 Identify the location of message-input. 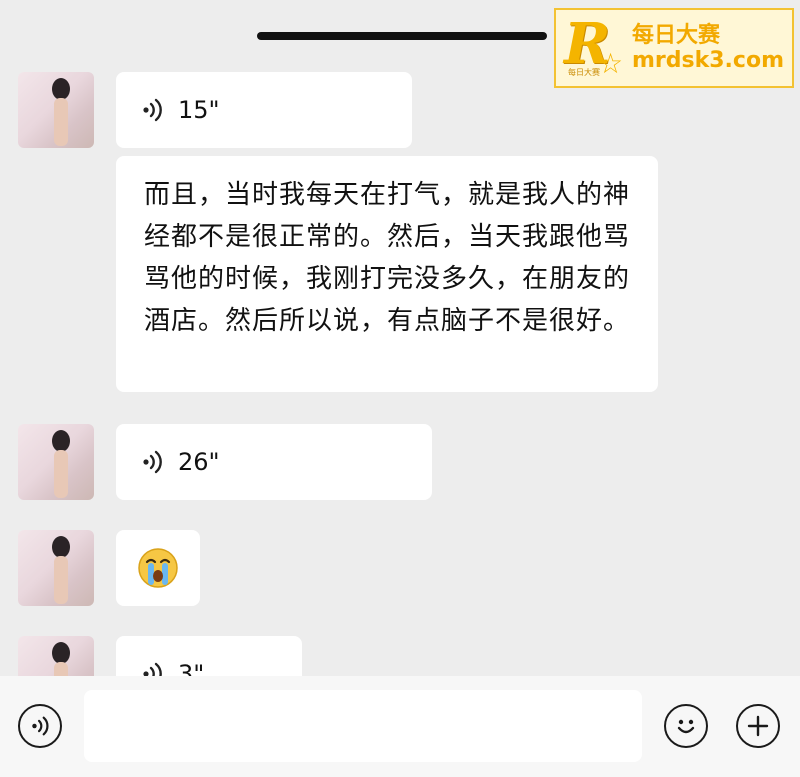
(363, 726).